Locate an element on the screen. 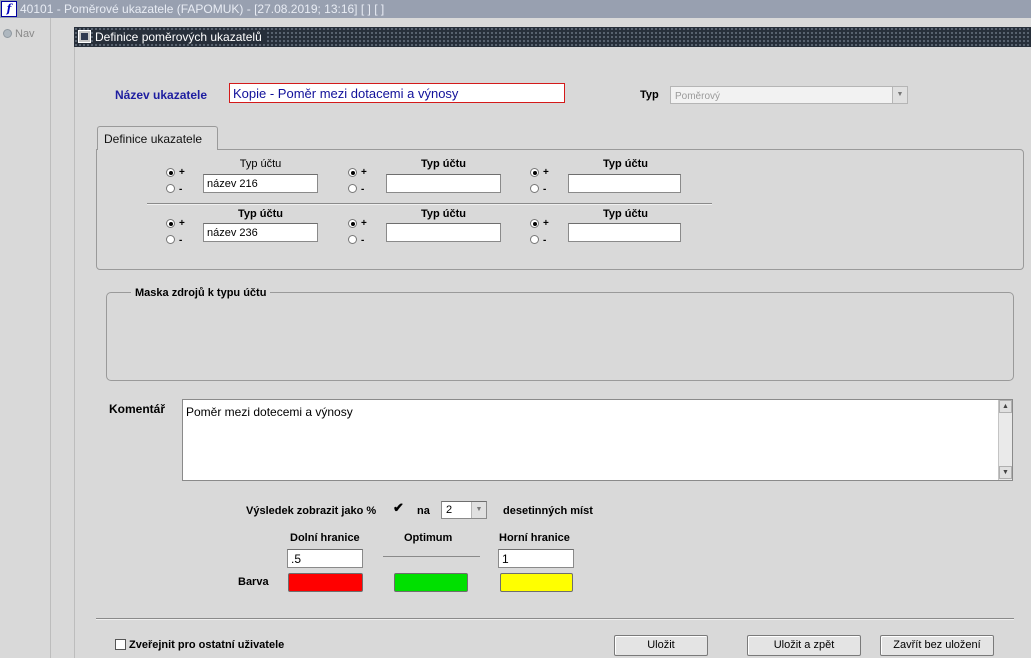 This screenshot has width=1031, height=658. tab-label: Definice ukazatele is located at coordinates (153, 139).